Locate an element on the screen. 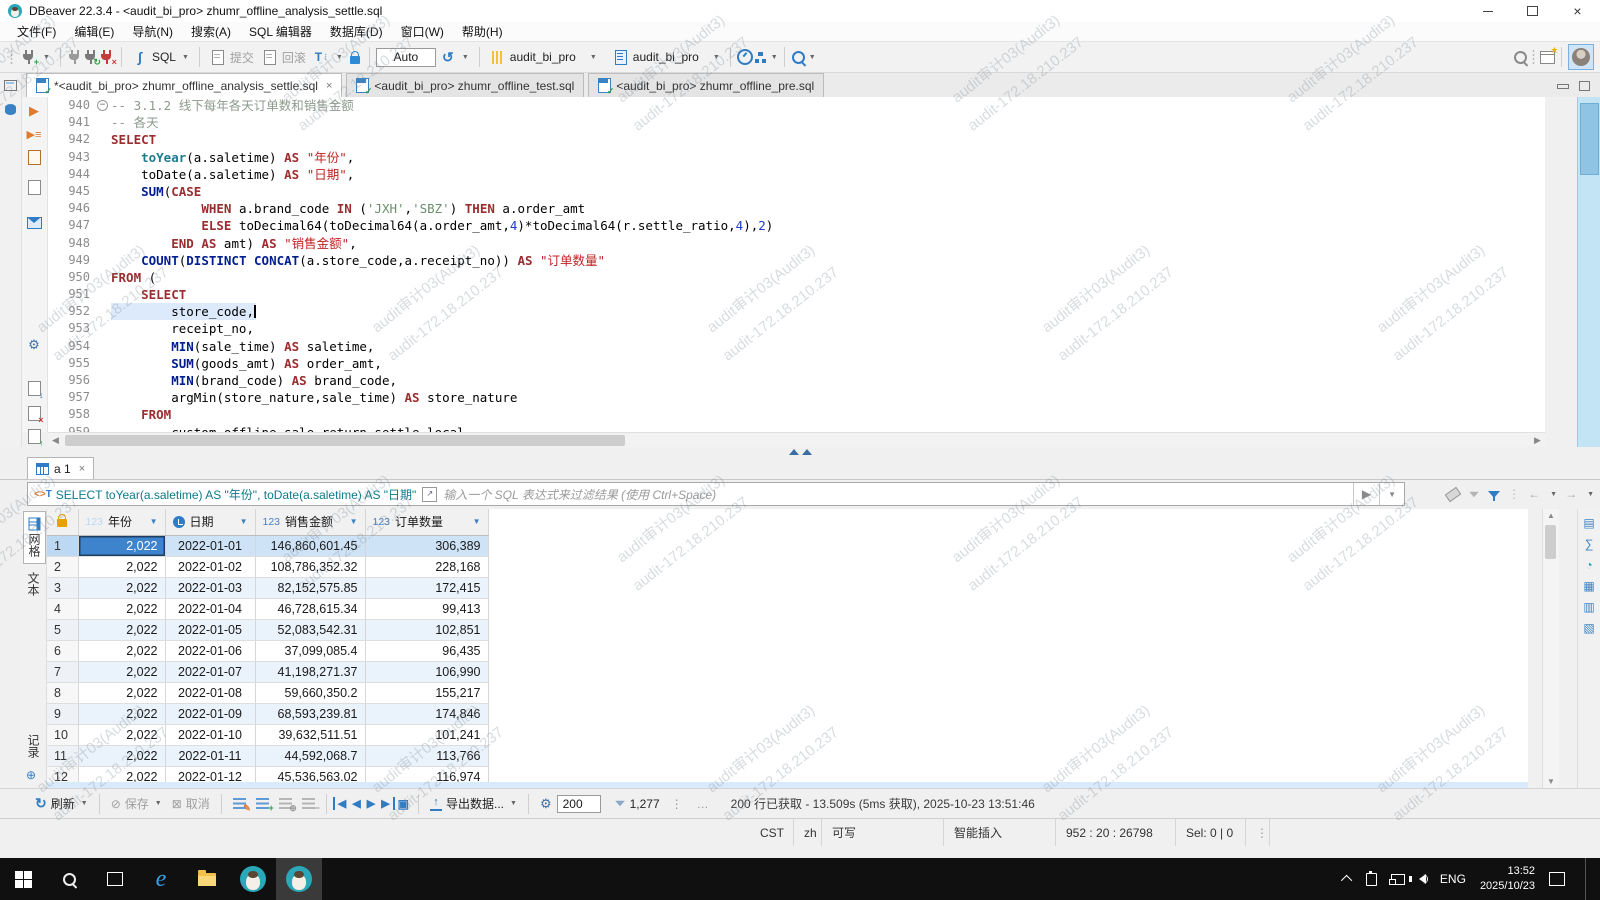 This screenshot has height=900, width=1600. previous-row-button: ◀ is located at coordinates (356, 803).